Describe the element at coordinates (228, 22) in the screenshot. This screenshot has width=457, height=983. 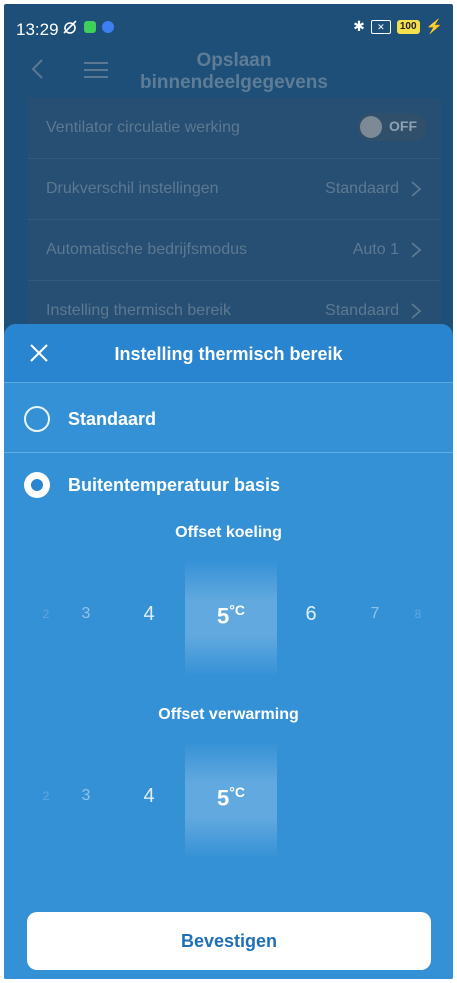
I see `status-bar: 13:29 ✱ ✕ 100 ⚡` at that location.